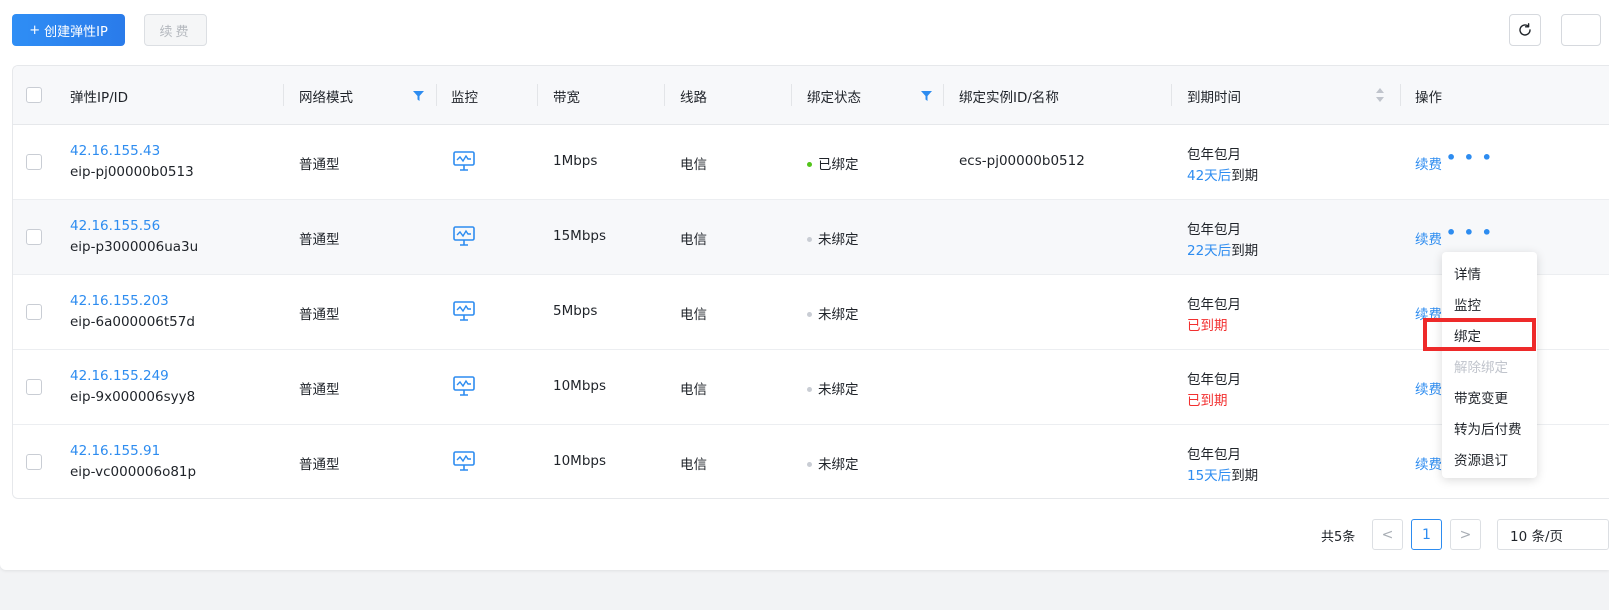 Image resolution: width=1609 pixels, height=610 pixels. I want to click on col-header-bind-status: 绑定状态, so click(834, 97).